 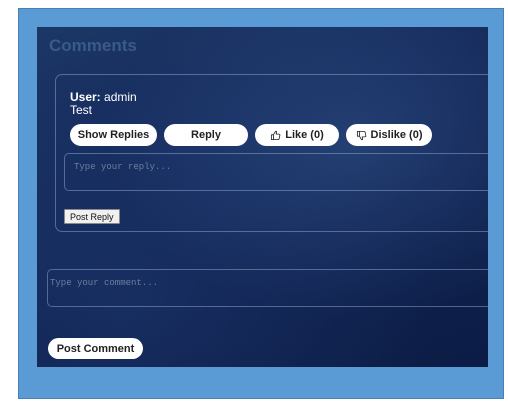 I want to click on reply-input, so click(x=276, y=172).